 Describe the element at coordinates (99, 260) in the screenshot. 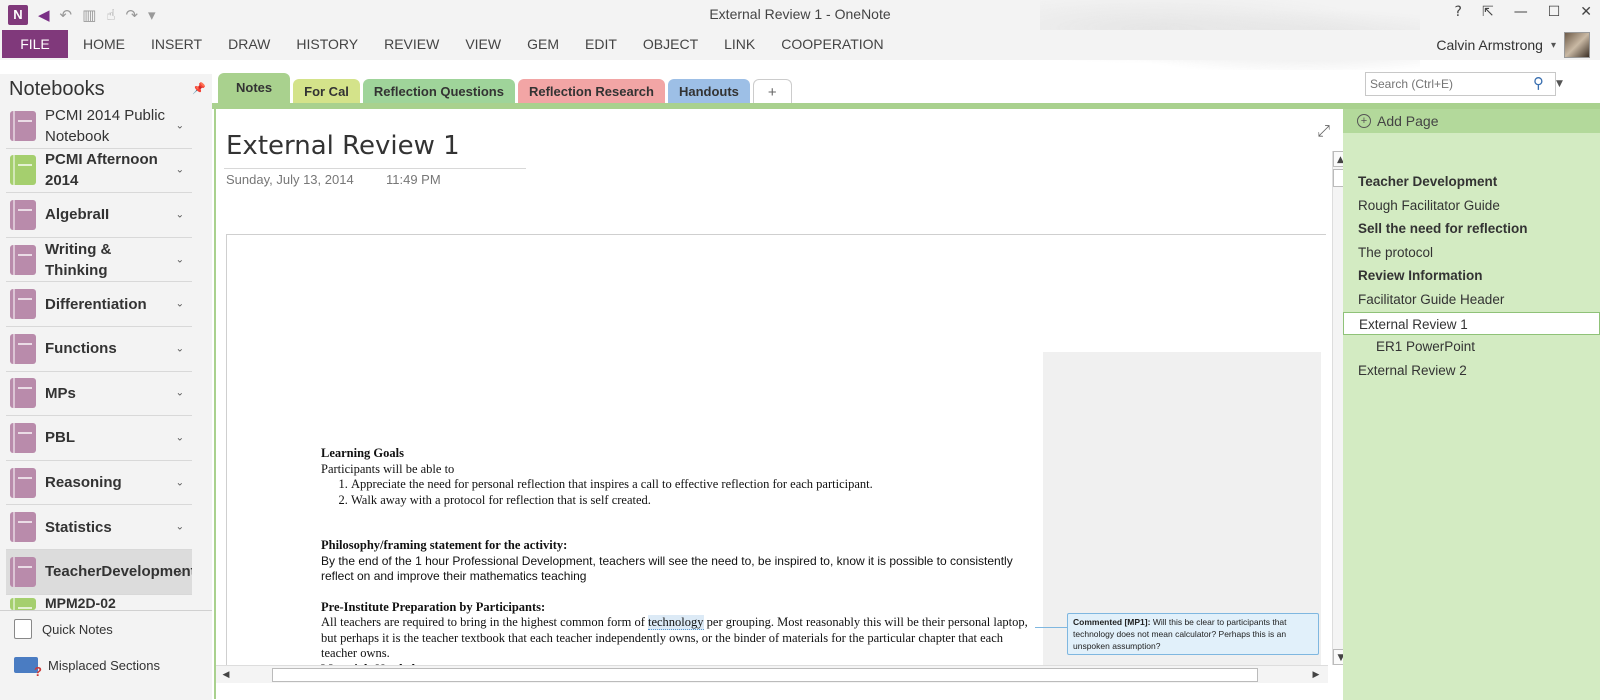

I see `notebook-item: Writing & Thinking ⌄` at that location.